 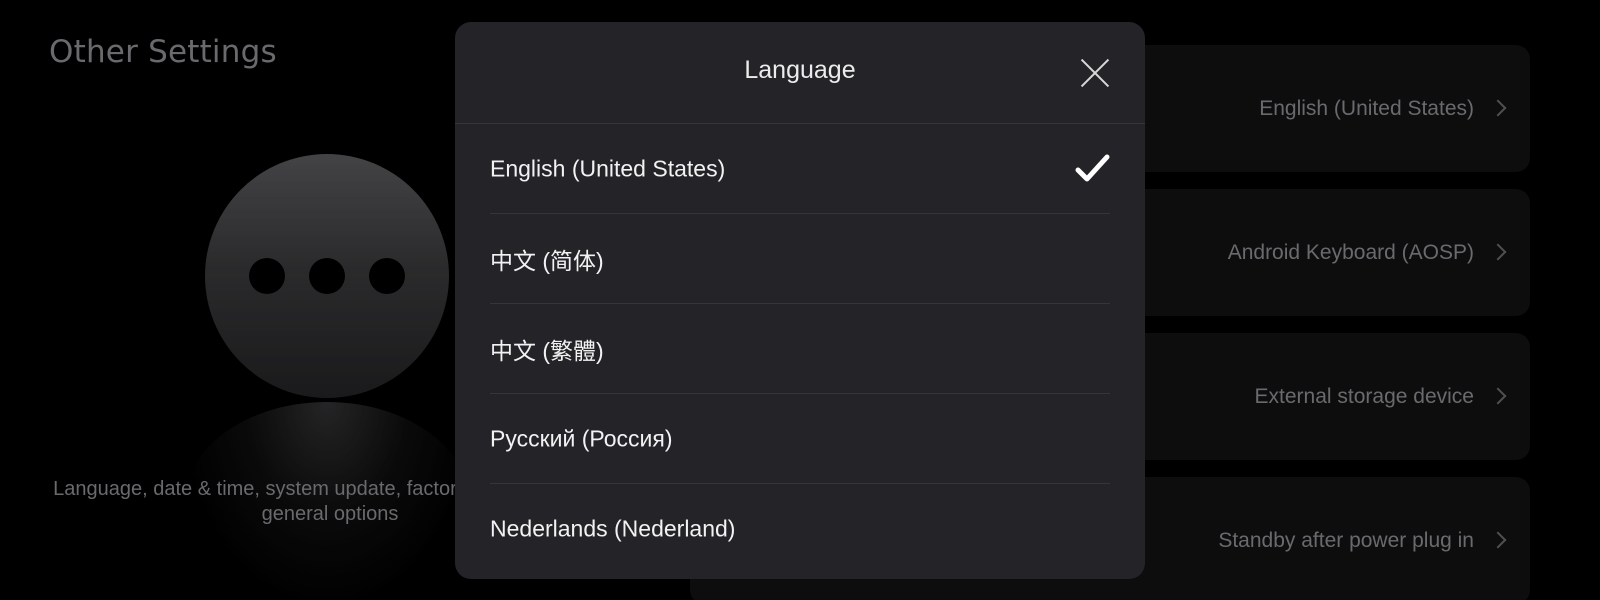 I want to click on language-option-label: Русский (Россия), so click(x=581, y=438).